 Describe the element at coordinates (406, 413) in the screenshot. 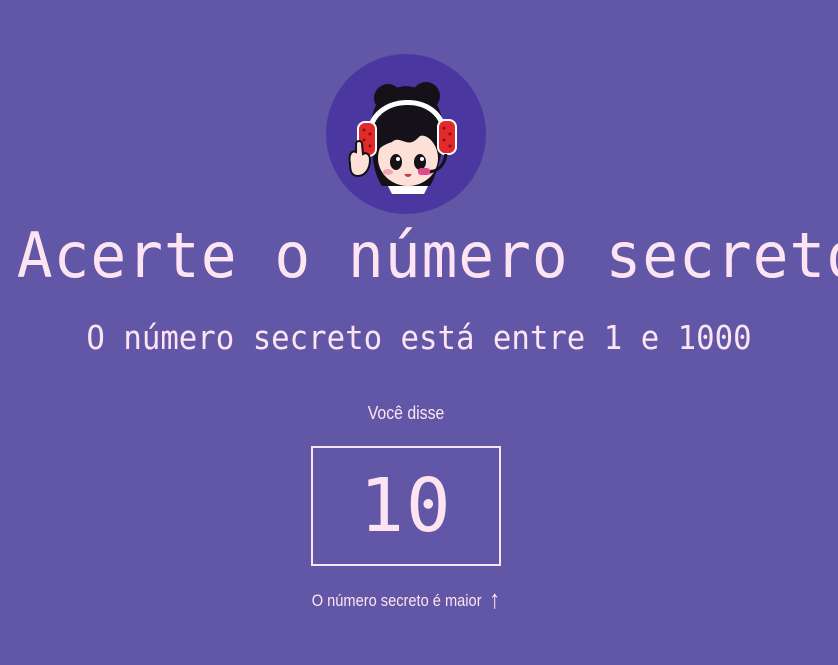

I see `guess-label: Você disse` at that location.